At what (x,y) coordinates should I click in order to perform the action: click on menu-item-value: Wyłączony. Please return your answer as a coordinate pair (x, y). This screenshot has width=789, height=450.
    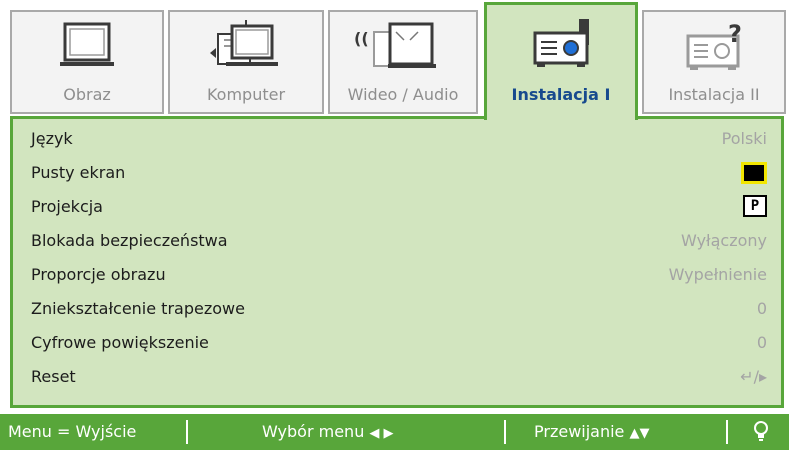
    Looking at the image, I should click on (724, 240).